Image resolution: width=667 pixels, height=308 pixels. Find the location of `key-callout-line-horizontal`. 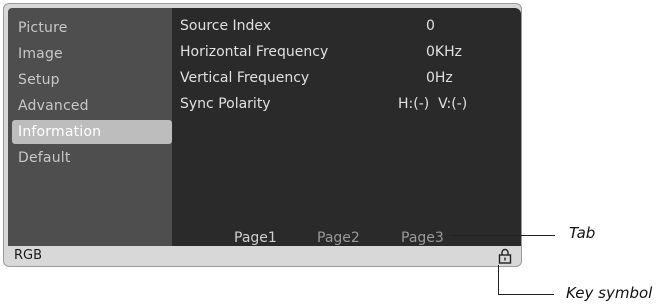

key-callout-line-horizontal is located at coordinates (526, 294).